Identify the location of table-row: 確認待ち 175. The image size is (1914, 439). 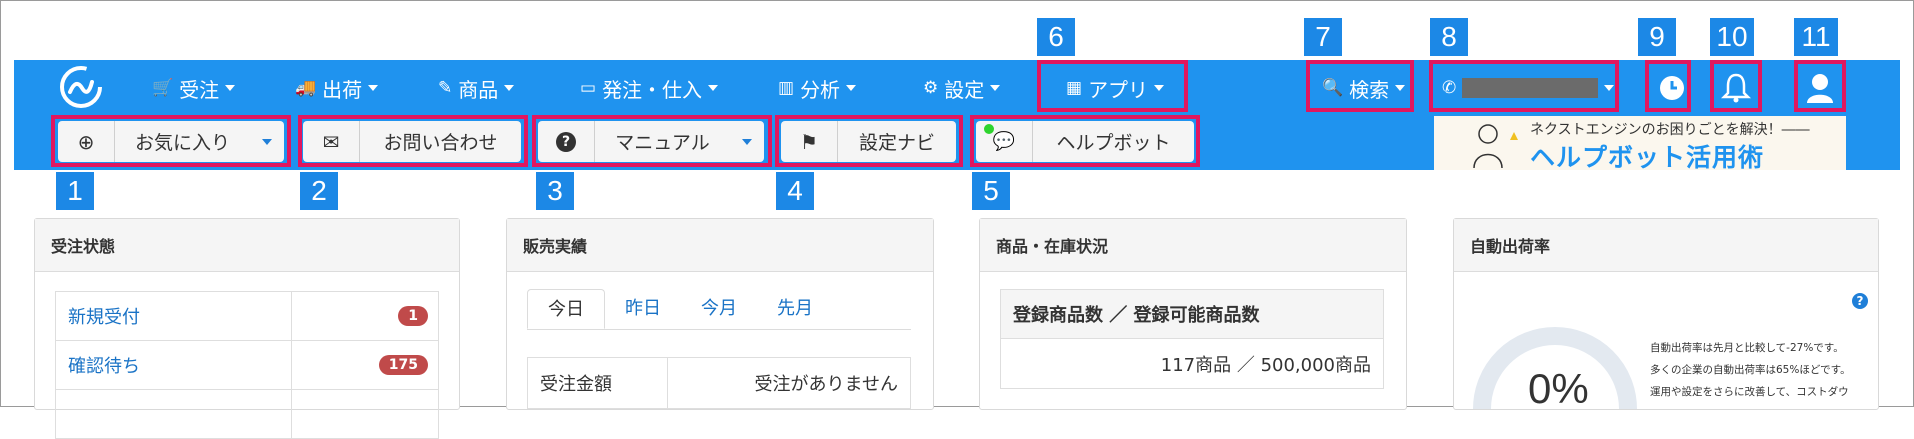
(247, 365).